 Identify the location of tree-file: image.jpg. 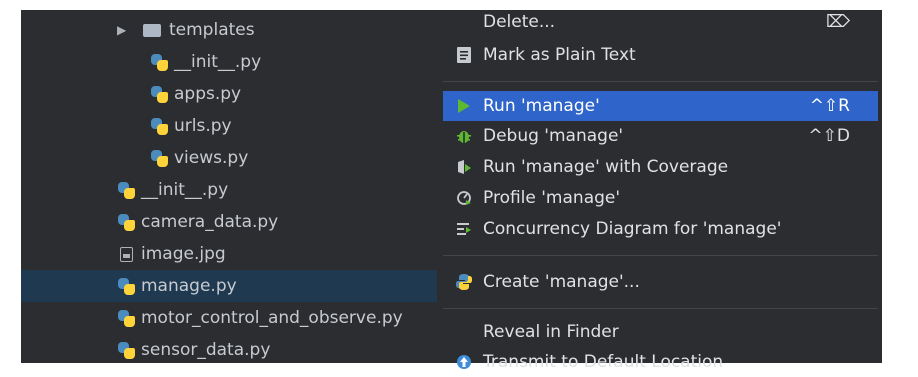
(231, 254).